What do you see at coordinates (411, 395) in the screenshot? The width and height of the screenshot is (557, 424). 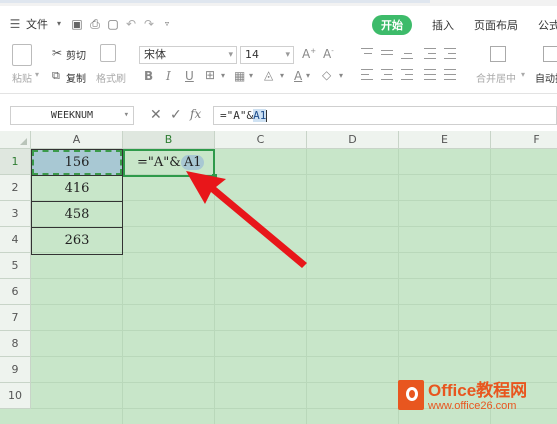 I see `office-logo-icon` at bounding box center [411, 395].